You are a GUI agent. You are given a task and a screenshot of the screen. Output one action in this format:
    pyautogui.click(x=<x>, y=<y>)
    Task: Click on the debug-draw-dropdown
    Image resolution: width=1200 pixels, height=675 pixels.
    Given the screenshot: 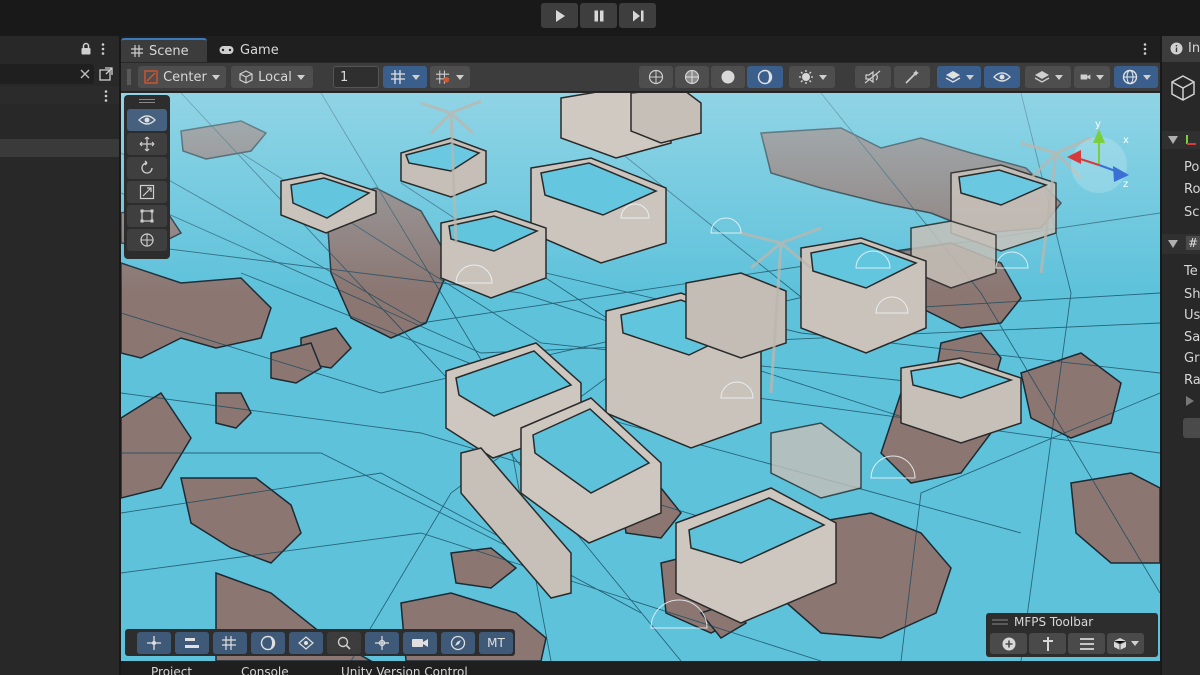 What is the action you would take?
    pyautogui.click(x=812, y=77)
    